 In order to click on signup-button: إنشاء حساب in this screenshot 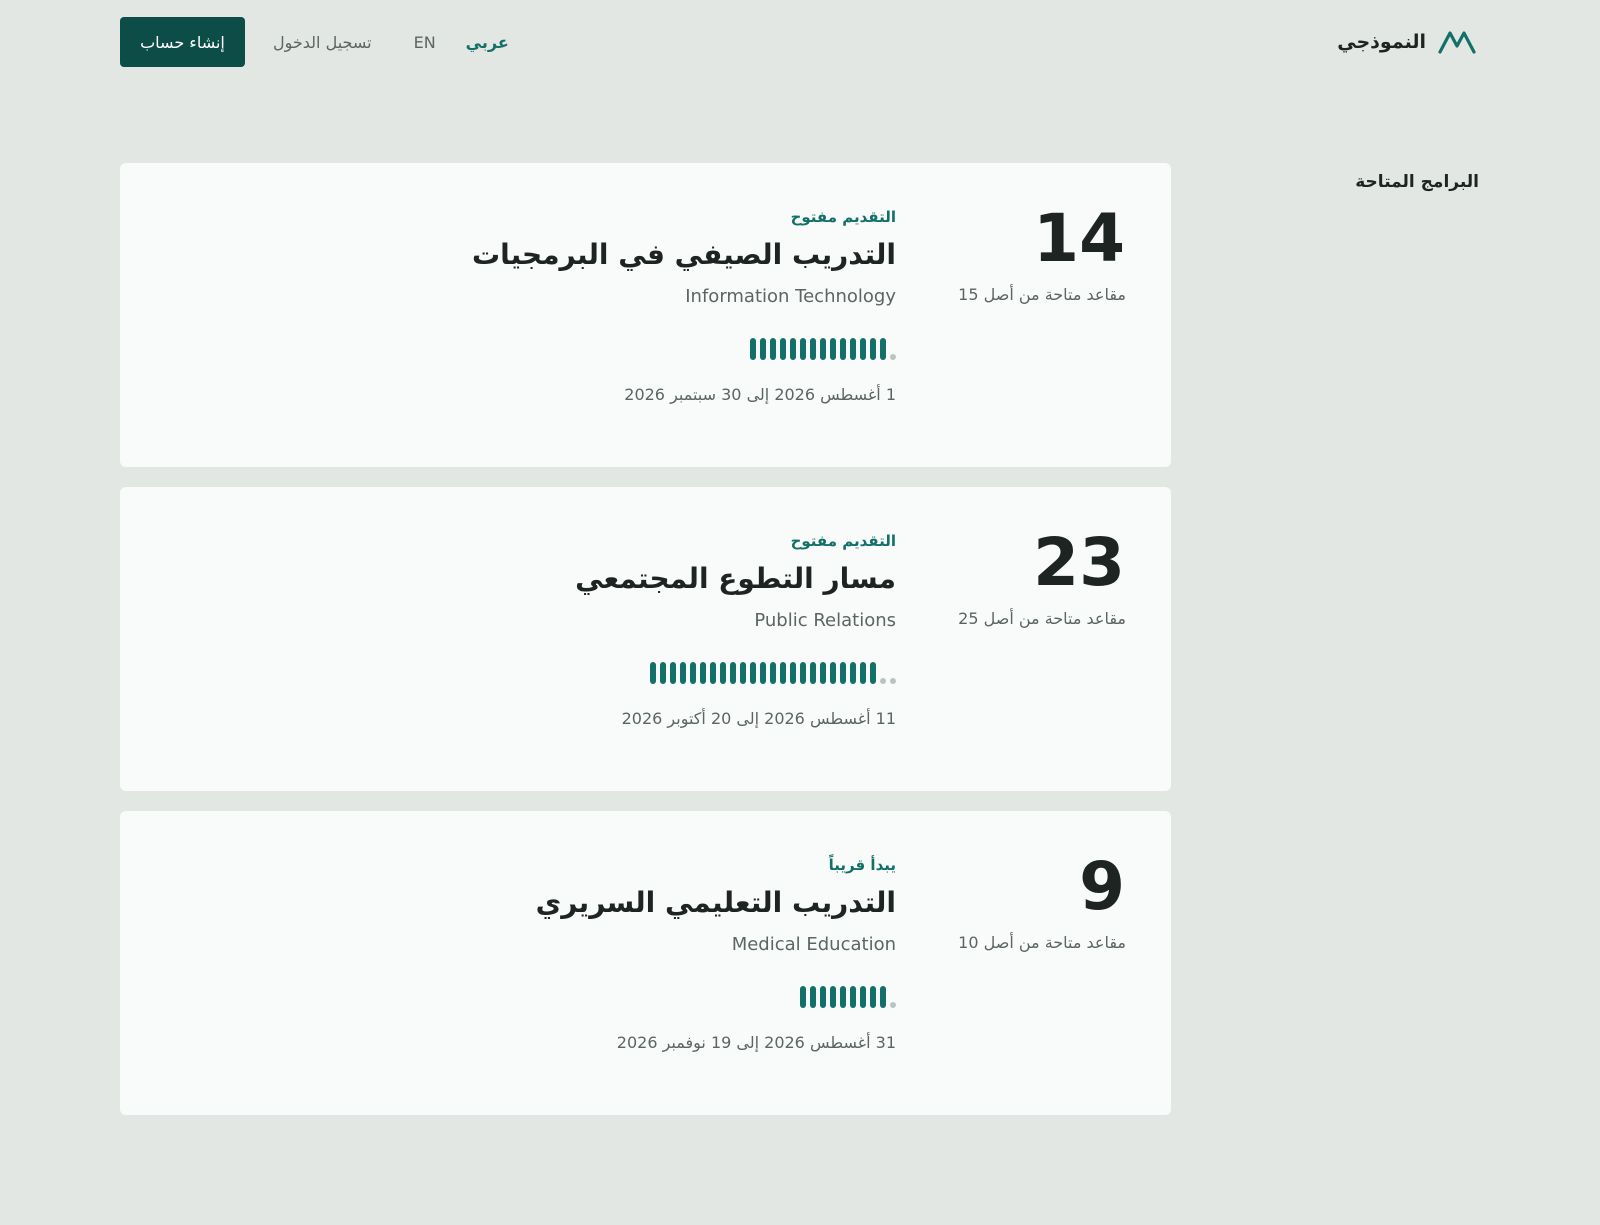, I will do `click(182, 42)`.